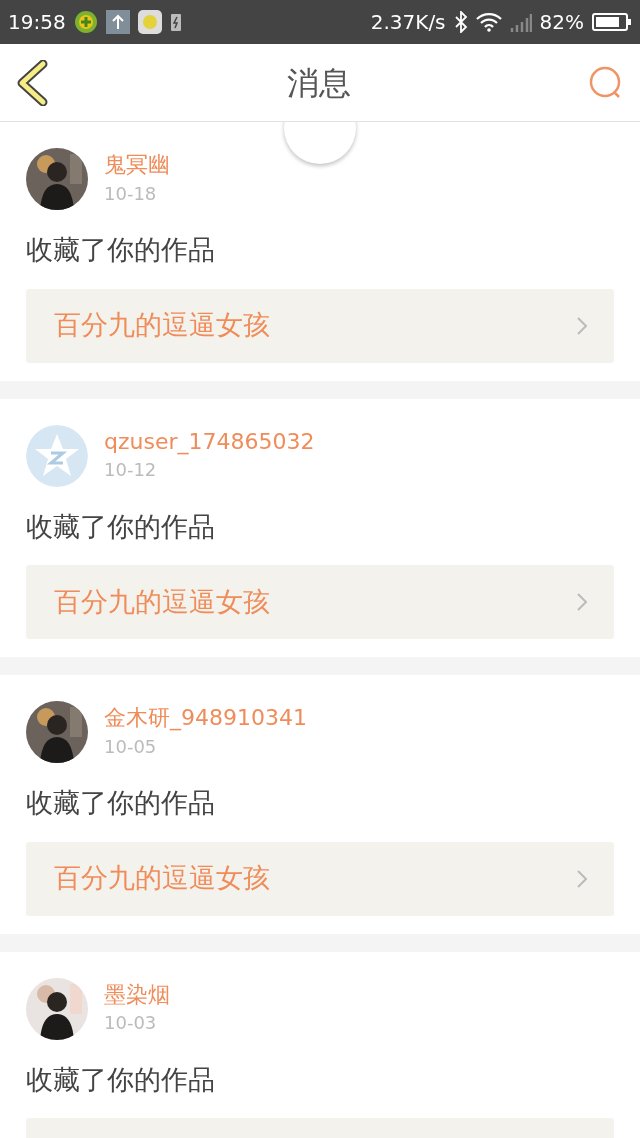  I want to click on username-link: qzuser_174865032, so click(209, 442).